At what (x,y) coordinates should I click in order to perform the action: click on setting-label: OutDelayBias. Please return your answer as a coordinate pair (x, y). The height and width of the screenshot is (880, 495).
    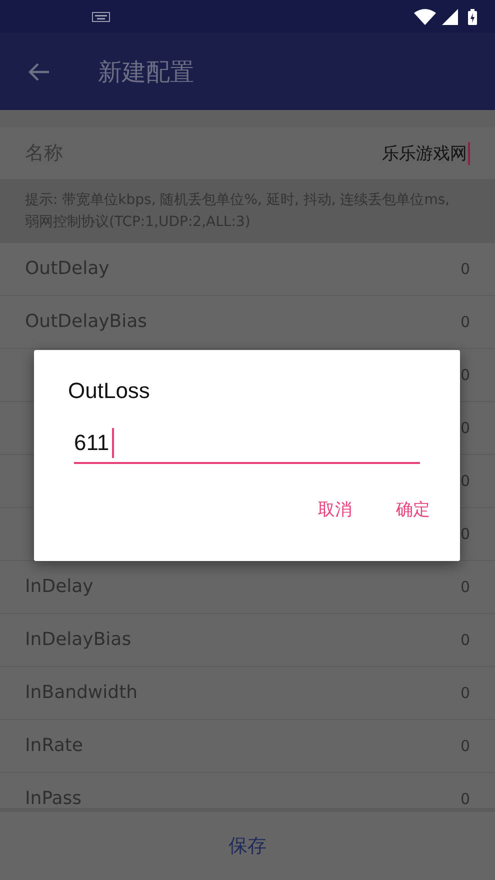
    Looking at the image, I should click on (86, 321).